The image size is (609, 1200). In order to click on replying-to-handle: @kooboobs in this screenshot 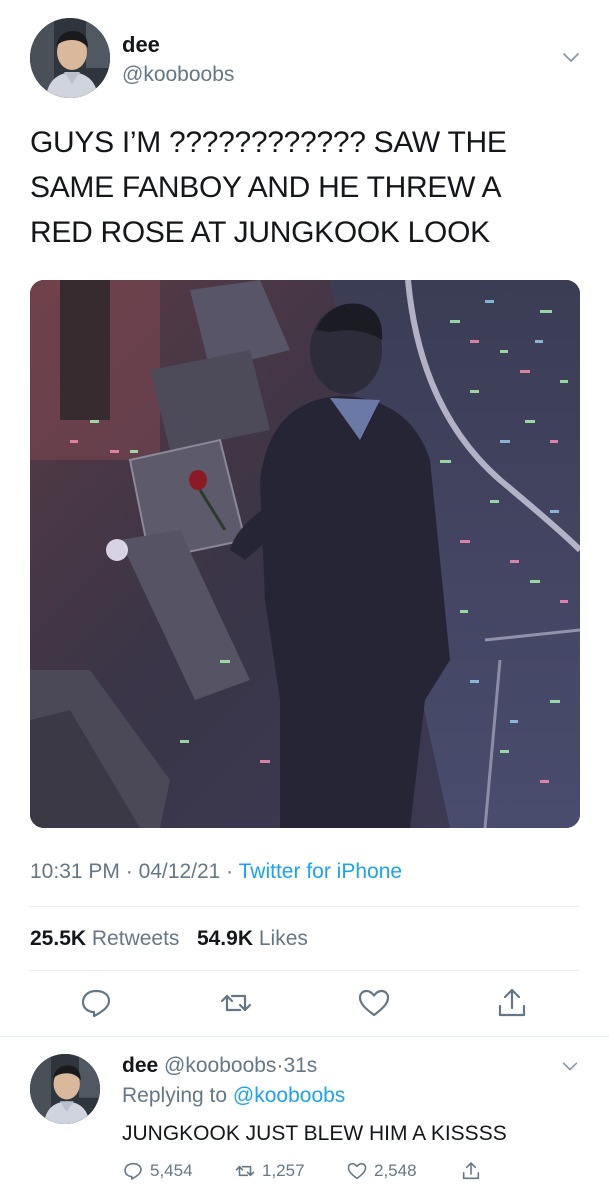, I will do `click(289, 1095)`.